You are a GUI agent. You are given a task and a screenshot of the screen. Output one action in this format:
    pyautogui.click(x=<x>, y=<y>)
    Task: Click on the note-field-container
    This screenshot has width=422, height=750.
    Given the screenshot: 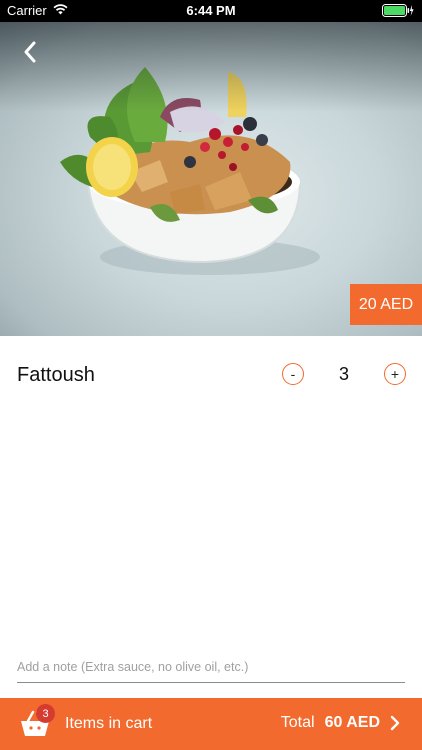 What is the action you would take?
    pyautogui.click(x=211, y=667)
    